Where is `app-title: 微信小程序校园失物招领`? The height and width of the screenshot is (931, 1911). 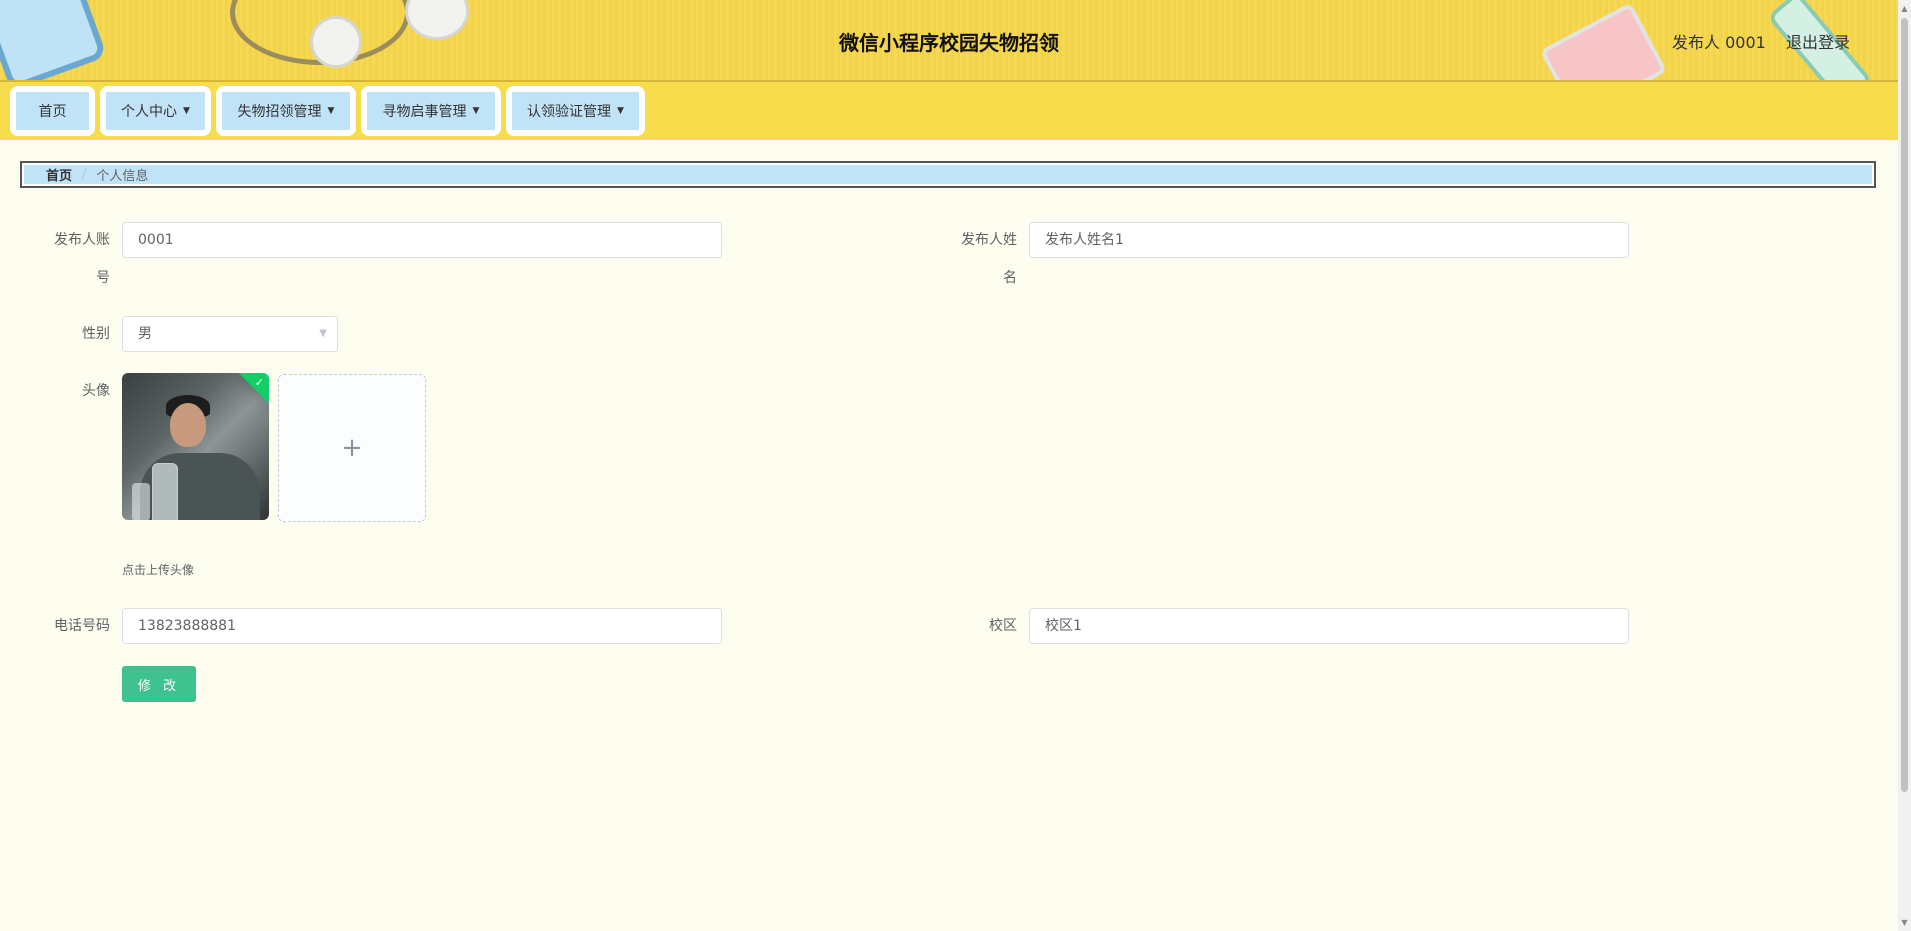 app-title: 微信小程序校园失物招领 is located at coordinates (949, 43).